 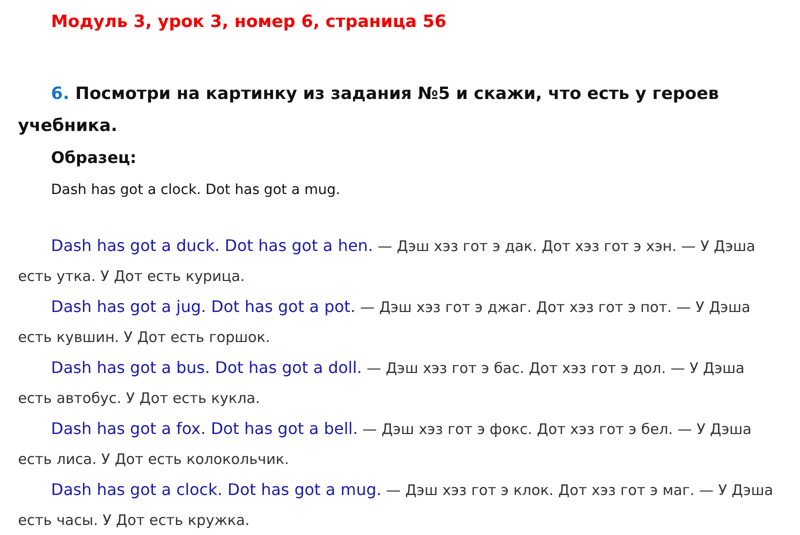 I want to click on sample-label: Образец:, so click(x=94, y=158).